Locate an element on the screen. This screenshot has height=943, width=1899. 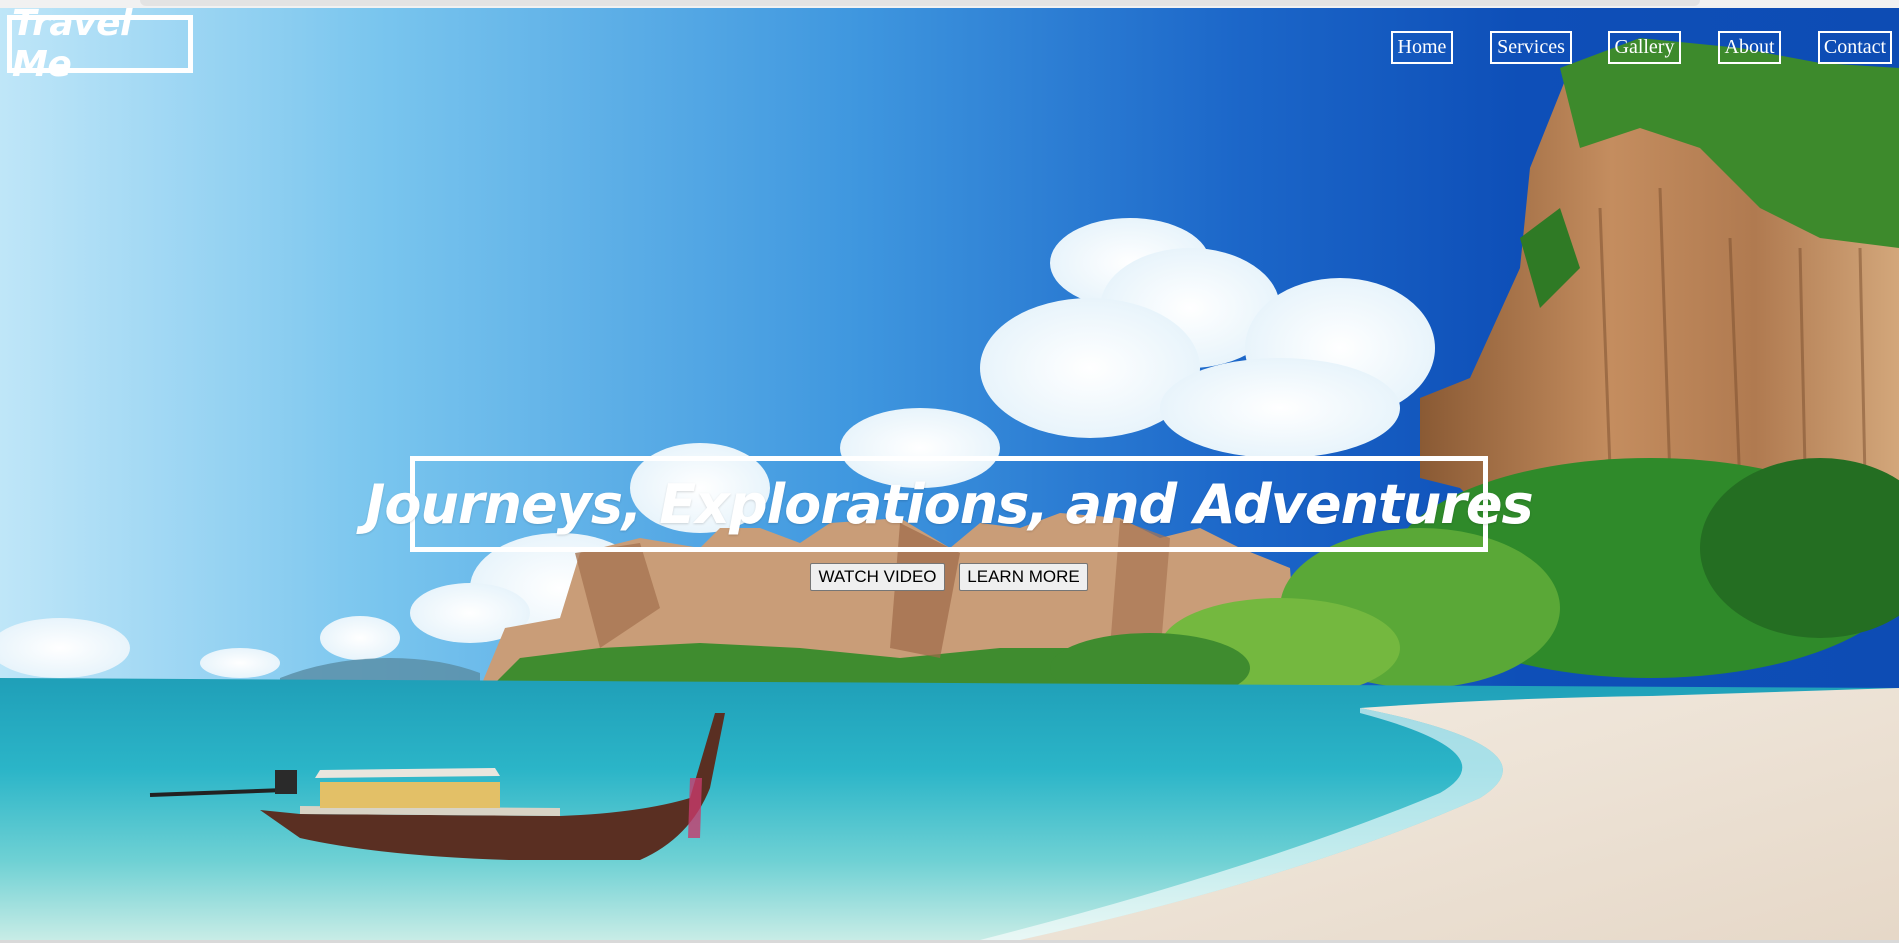
nav-gallery: Gallery is located at coordinates (1644, 47).